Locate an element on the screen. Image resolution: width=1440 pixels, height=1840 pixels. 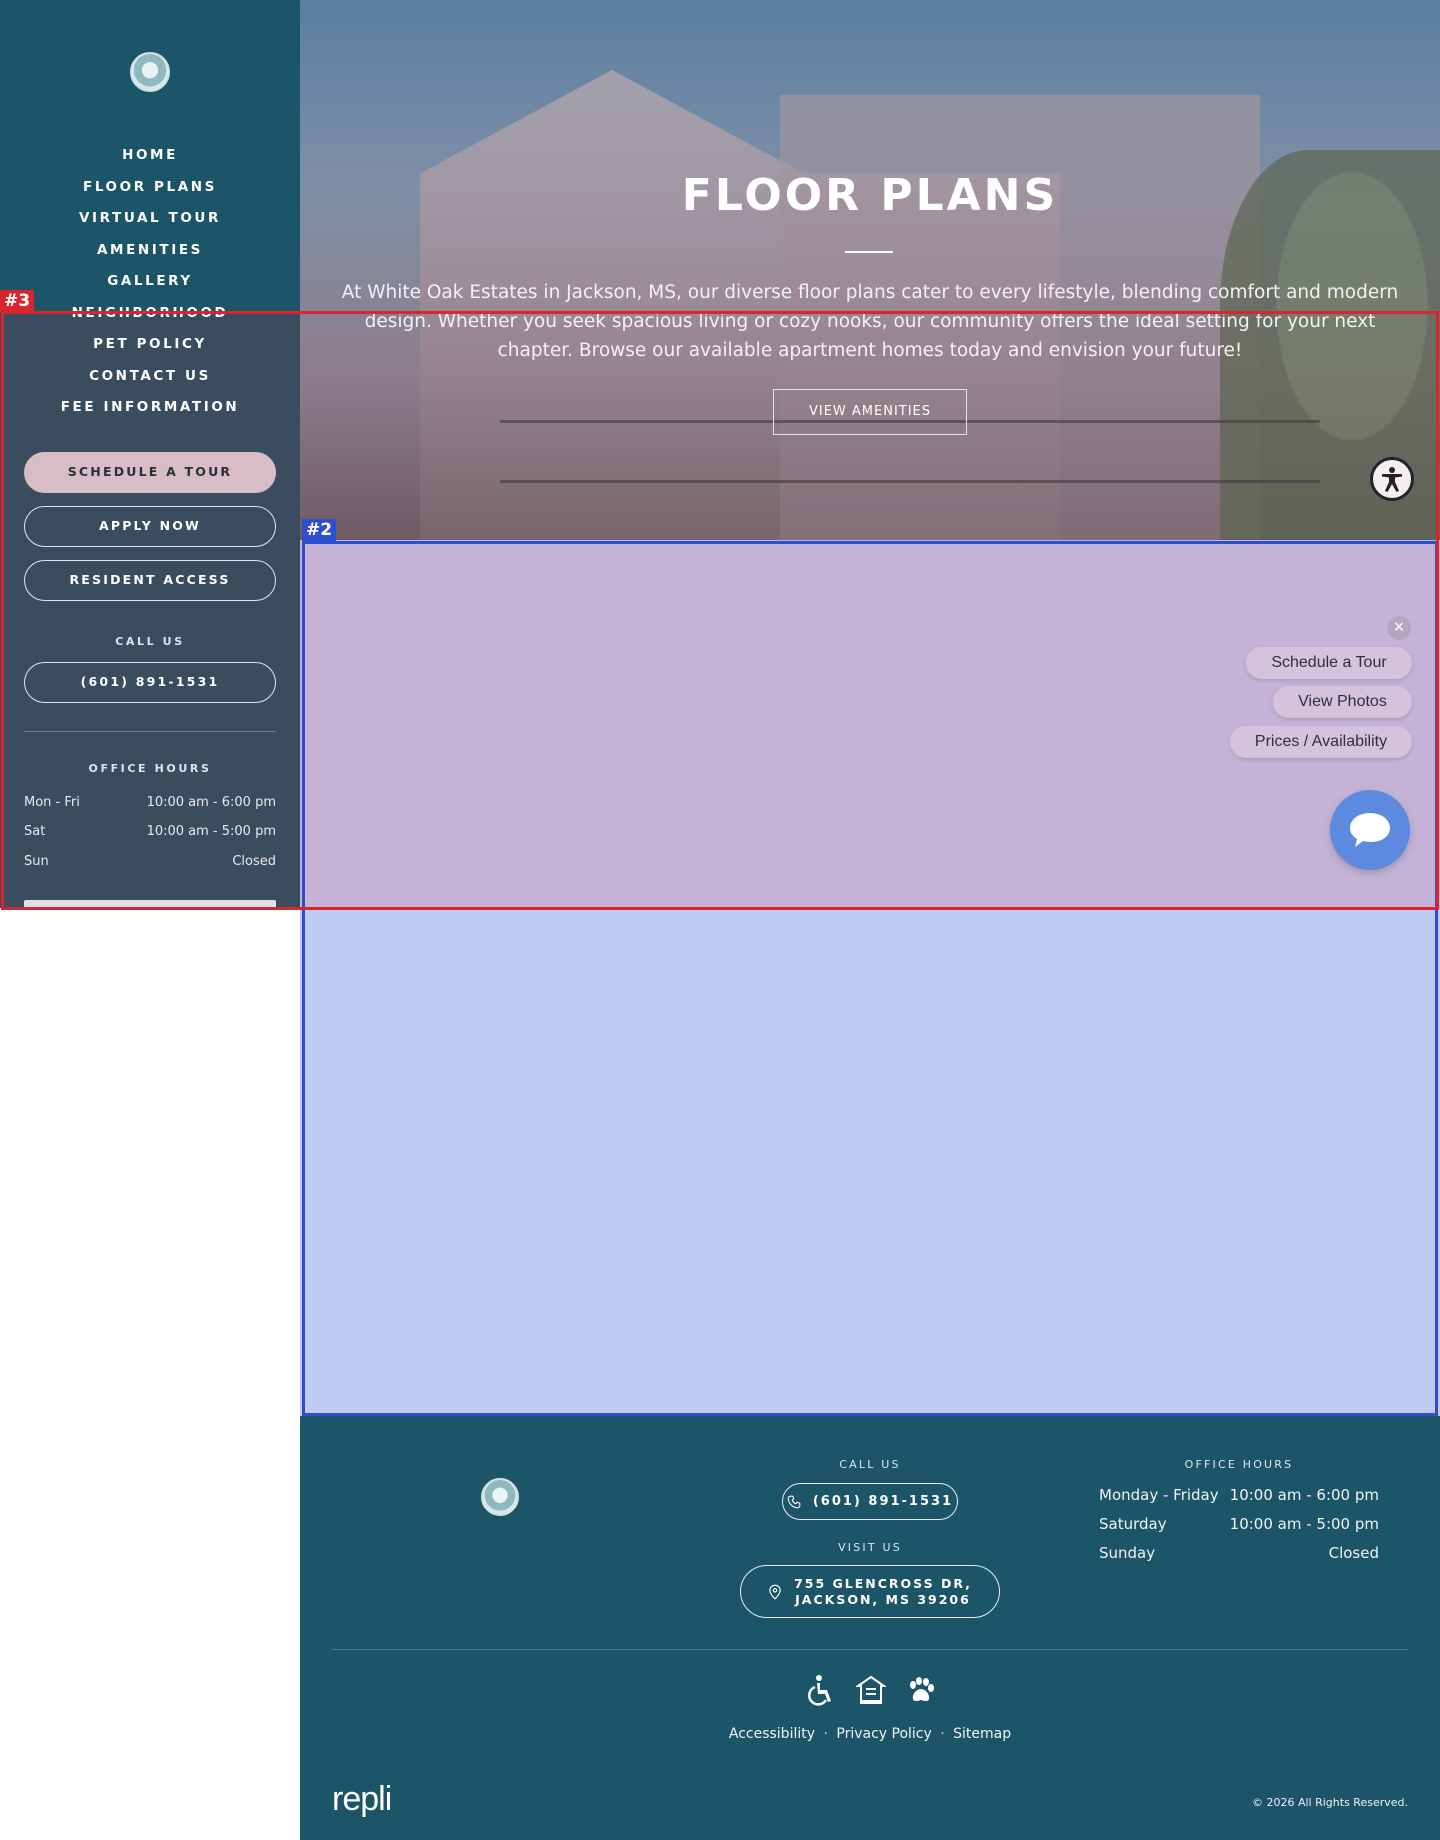
annotation-tag-2: #2 is located at coordinates (319, 530).